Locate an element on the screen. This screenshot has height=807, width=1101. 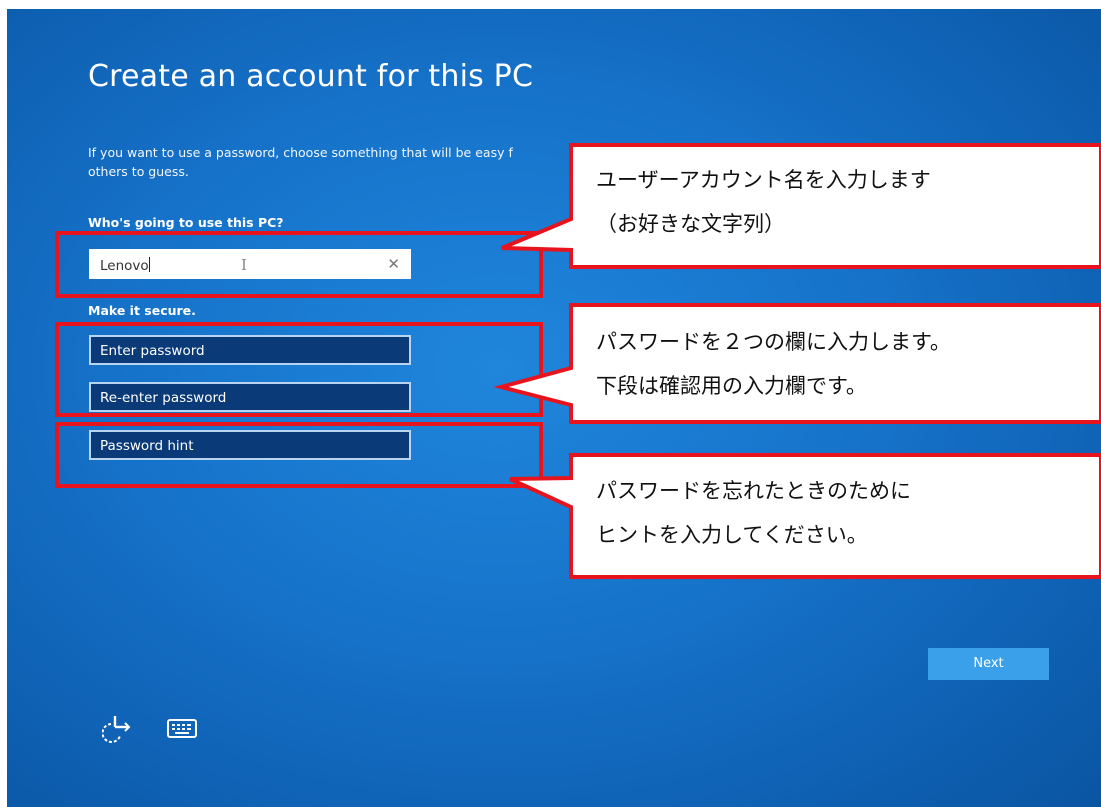
callout-username-line-1: ユーザーアカウント名を入力します is located at coordinates (763, 180).